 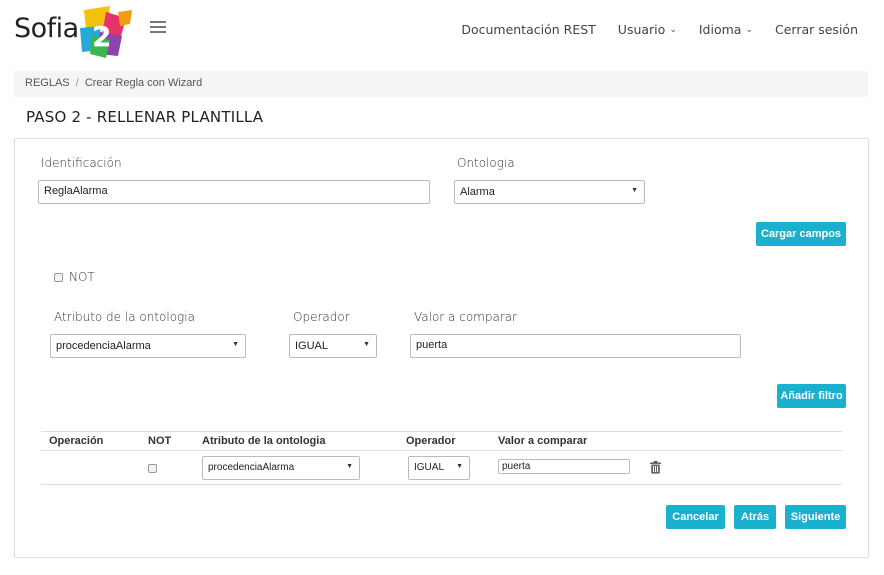 What do you see at coordinates (695, 517) in the screenshot?
I see `cancel-button: Cancelar` at bounding box center [695, 517].